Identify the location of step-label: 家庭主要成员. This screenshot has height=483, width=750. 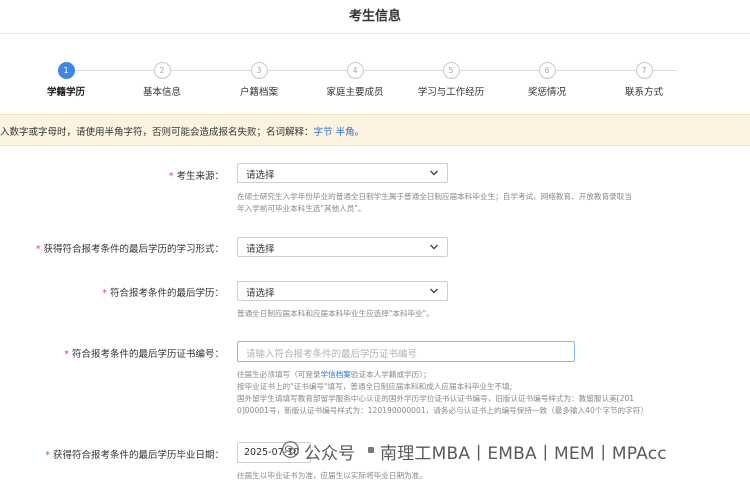
(355, 92).